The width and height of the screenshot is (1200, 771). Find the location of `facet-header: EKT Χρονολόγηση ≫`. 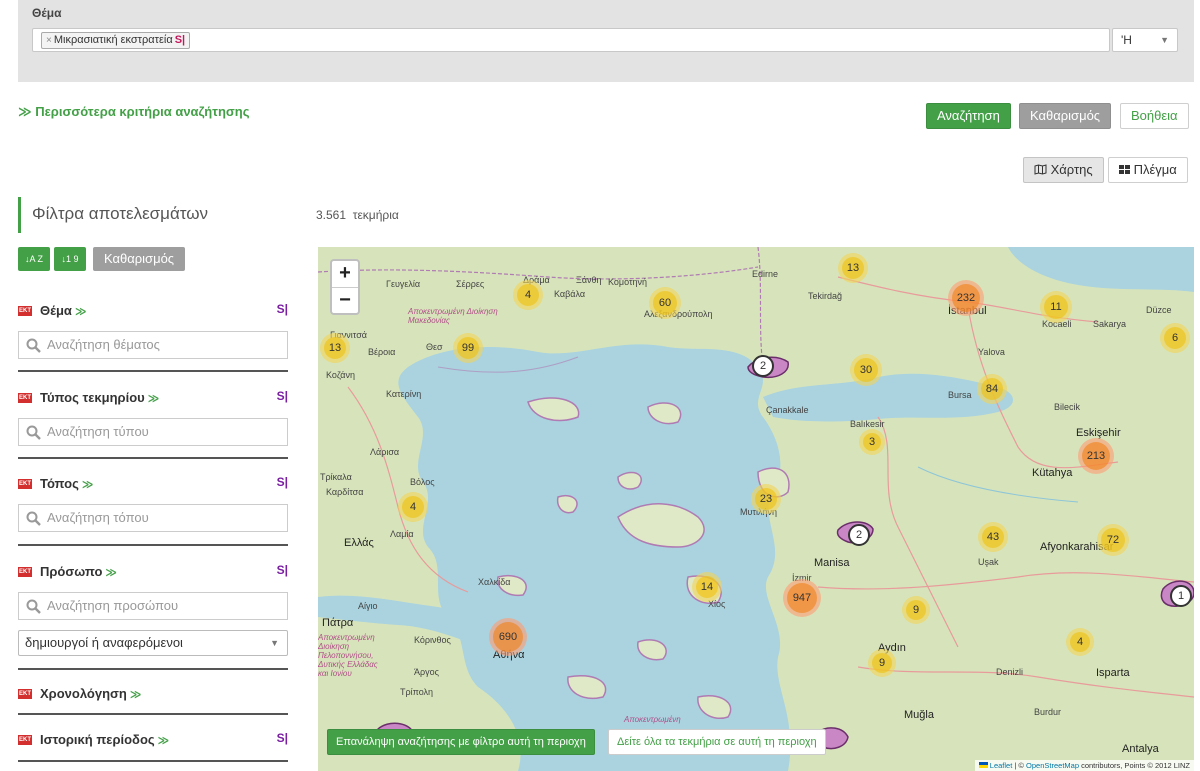

facet-header: EKT Χρονολόγηση ≫ is located at coordinates (153, 695).